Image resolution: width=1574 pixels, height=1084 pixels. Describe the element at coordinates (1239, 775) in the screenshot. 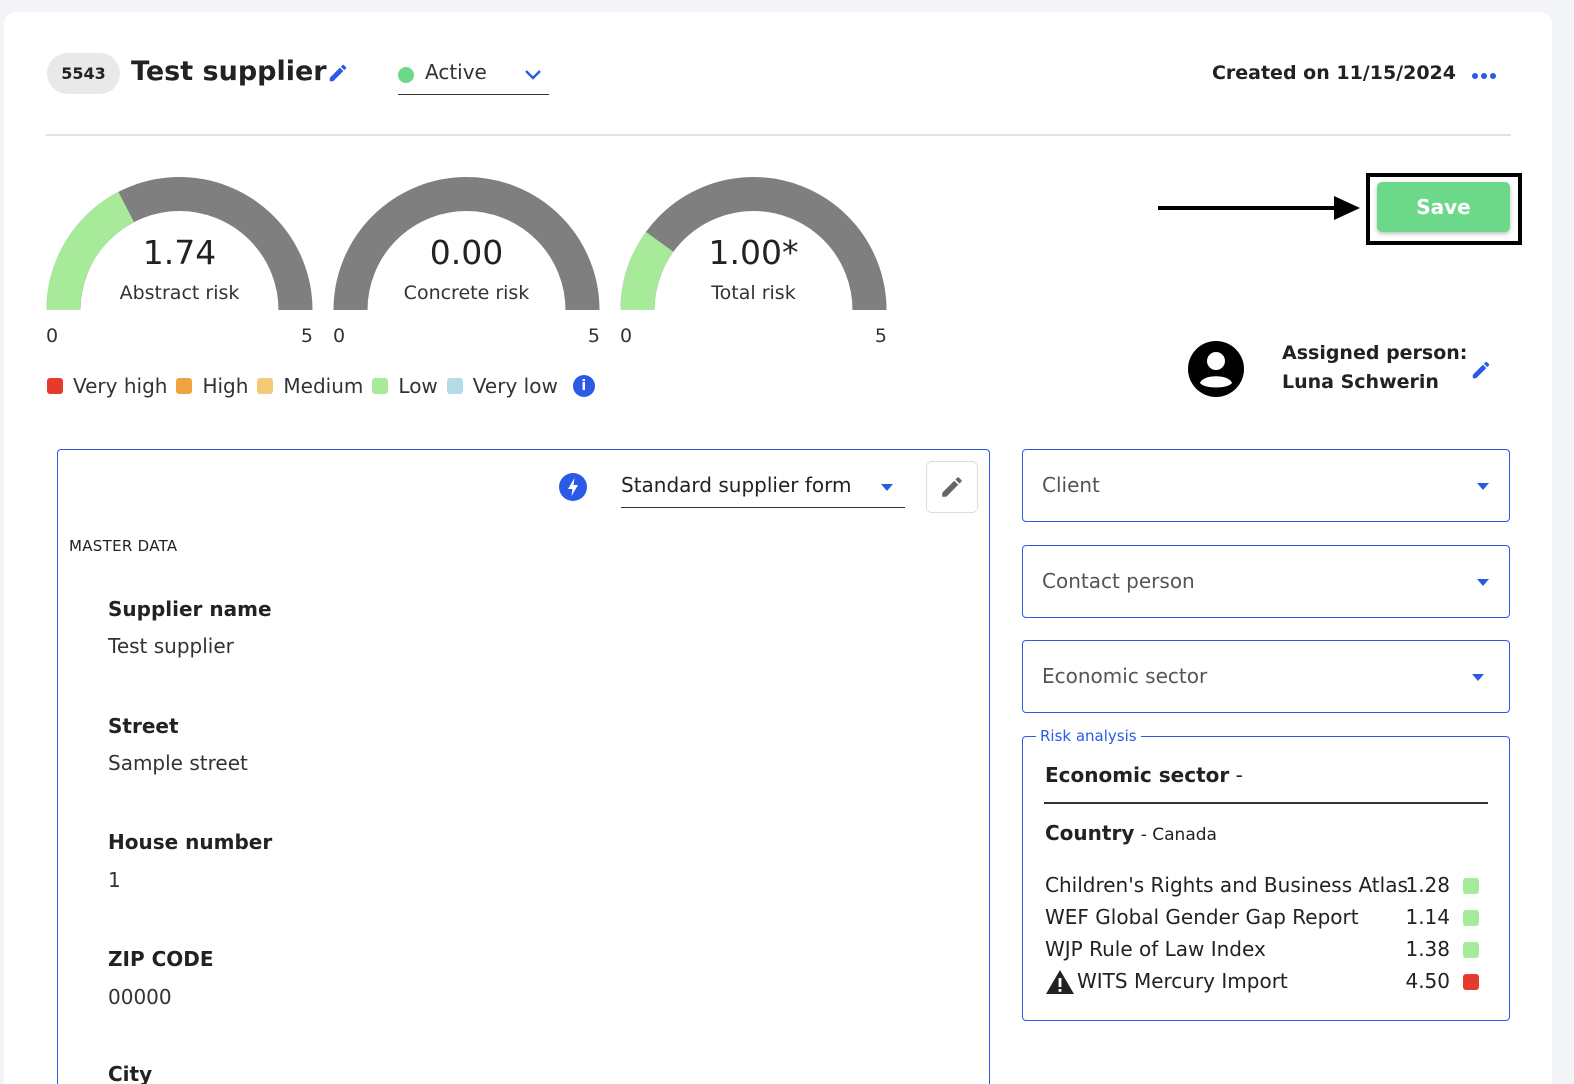

I see `risk-sector-value: -` at that location.